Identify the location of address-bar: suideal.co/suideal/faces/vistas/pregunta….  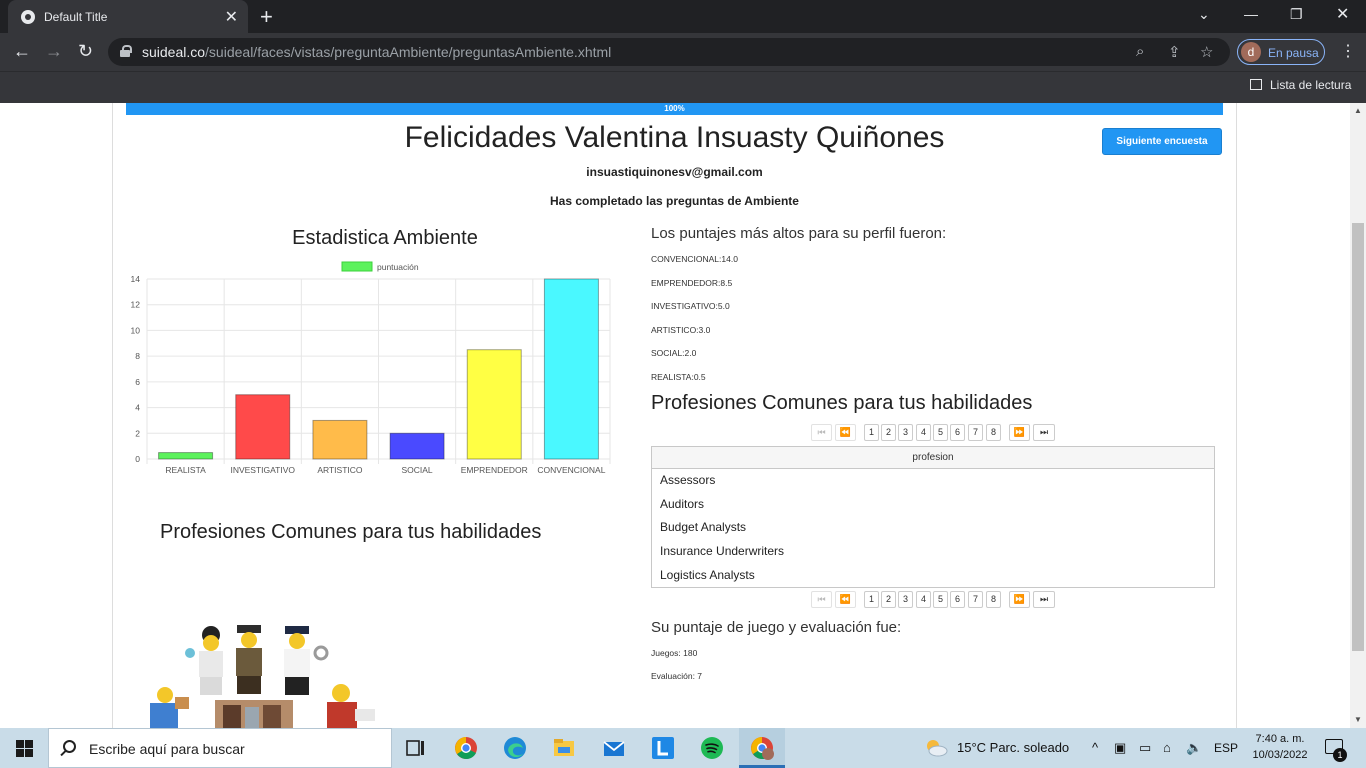
(669, 52).